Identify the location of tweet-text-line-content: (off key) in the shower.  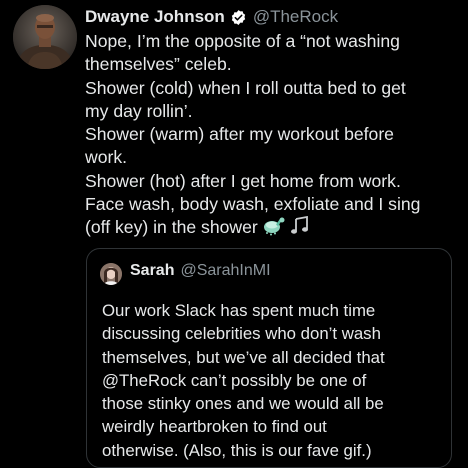
(171, 227).